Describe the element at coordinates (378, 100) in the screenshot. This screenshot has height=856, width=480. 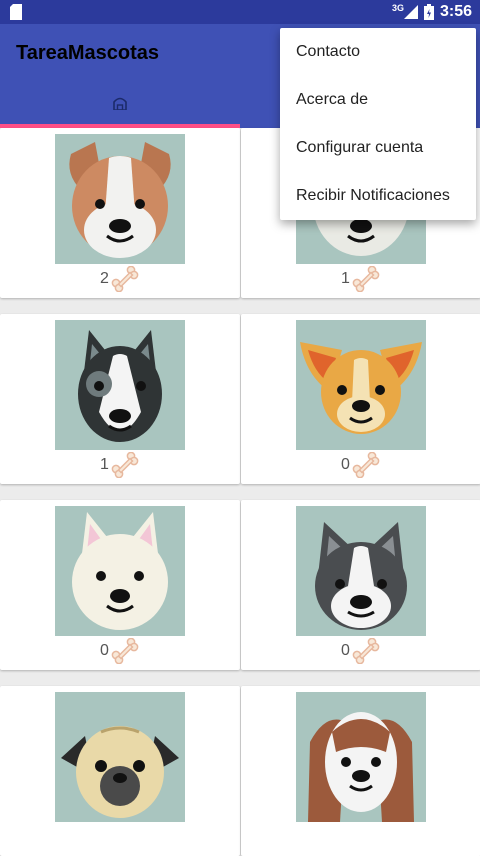
I see `menu-item-acerca-de: Acerca de` at that location.